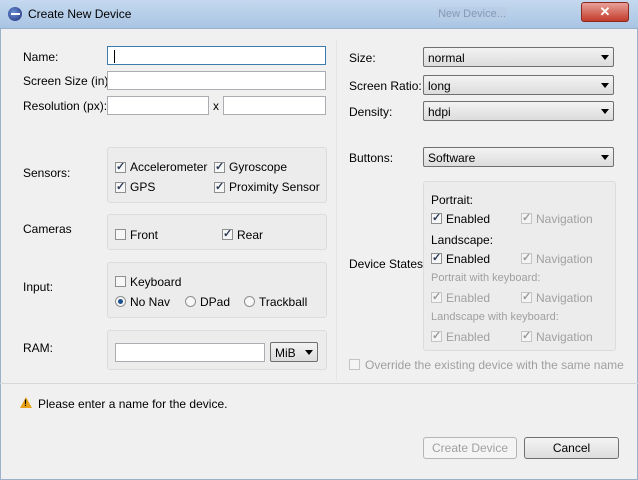  What do you see at coordinates (156, 282) in the screenshot?
I see `keyboard-label: Keyboard` at bounding box center [156, 282].